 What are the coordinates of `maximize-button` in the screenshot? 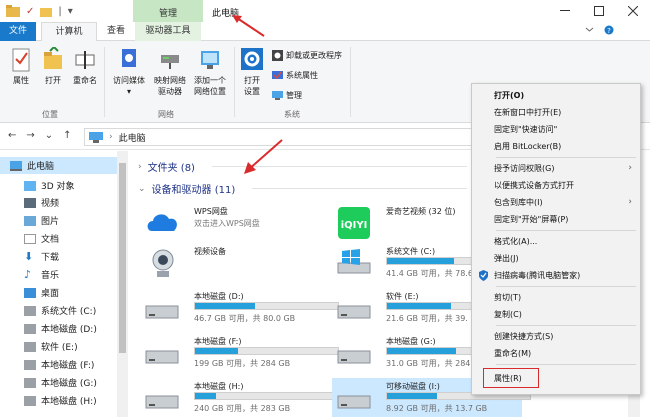 It's located at (599, 11).